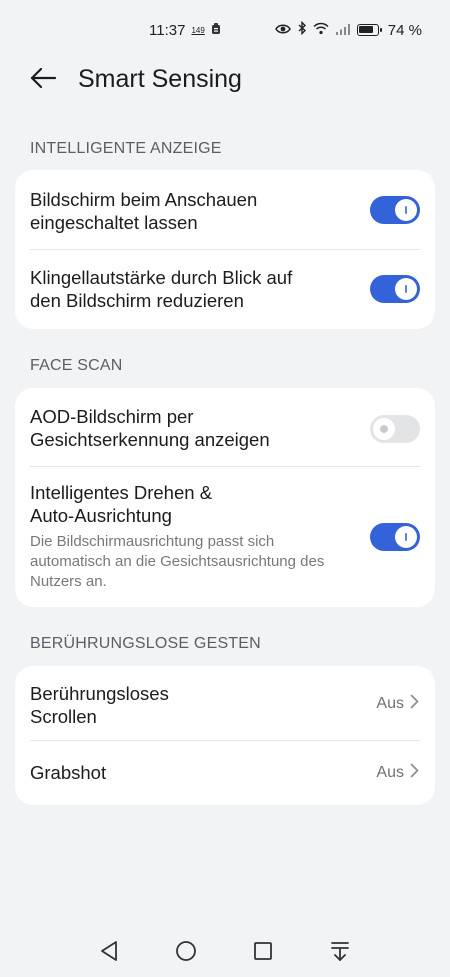 This screenshot has height=977, width=450. I want to click on status-left: 11:37 149, so click(185, 30).